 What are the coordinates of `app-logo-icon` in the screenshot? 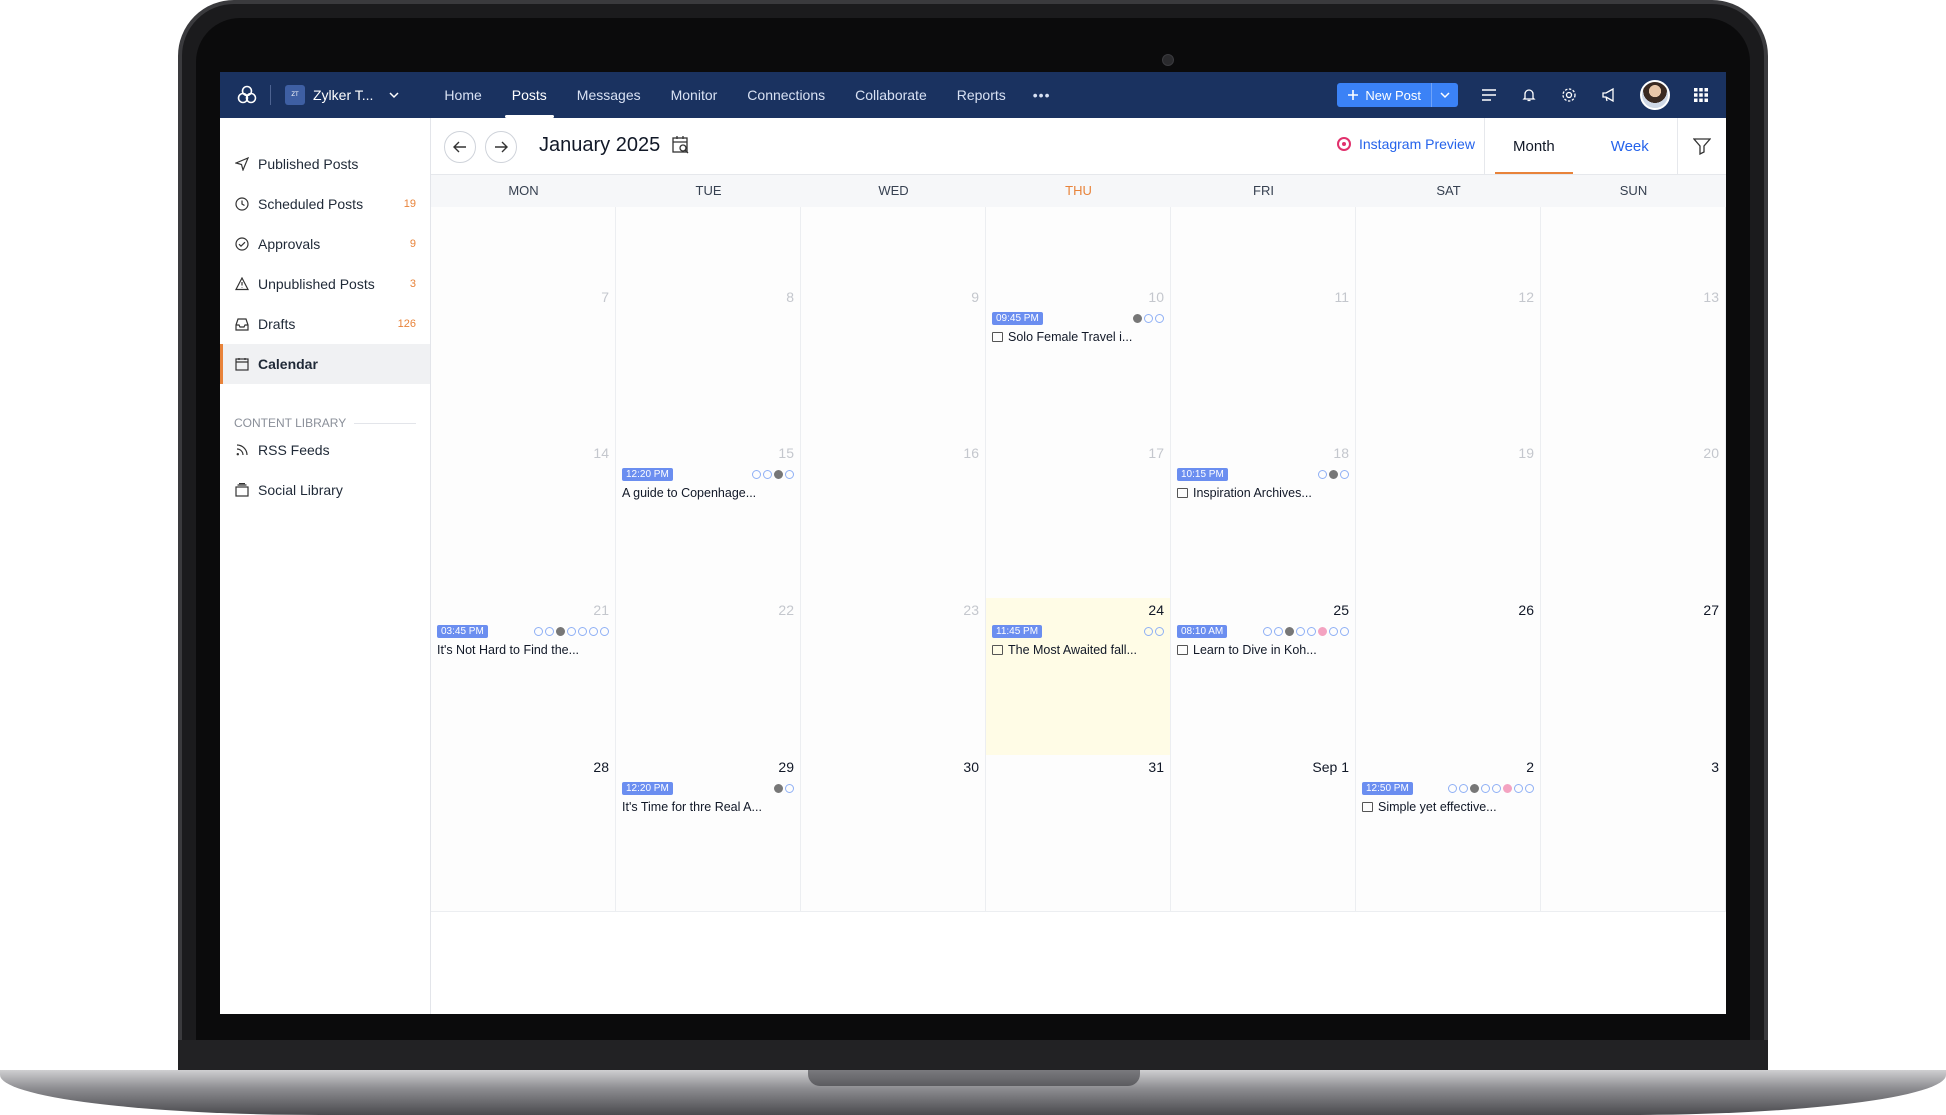 It's located at (247, 95).